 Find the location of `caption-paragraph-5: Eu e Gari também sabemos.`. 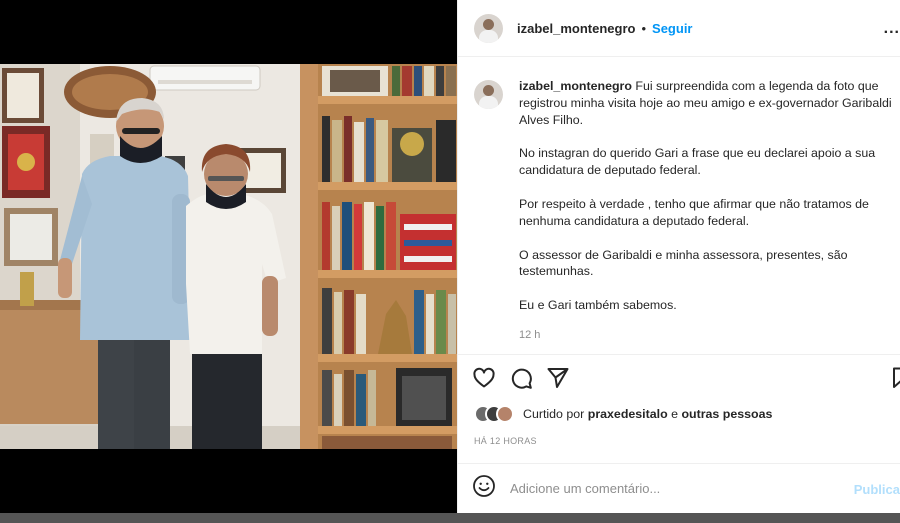

caption-paragraph-5: Eu e Gari também sabemos. is located at coordinates (598, 305).